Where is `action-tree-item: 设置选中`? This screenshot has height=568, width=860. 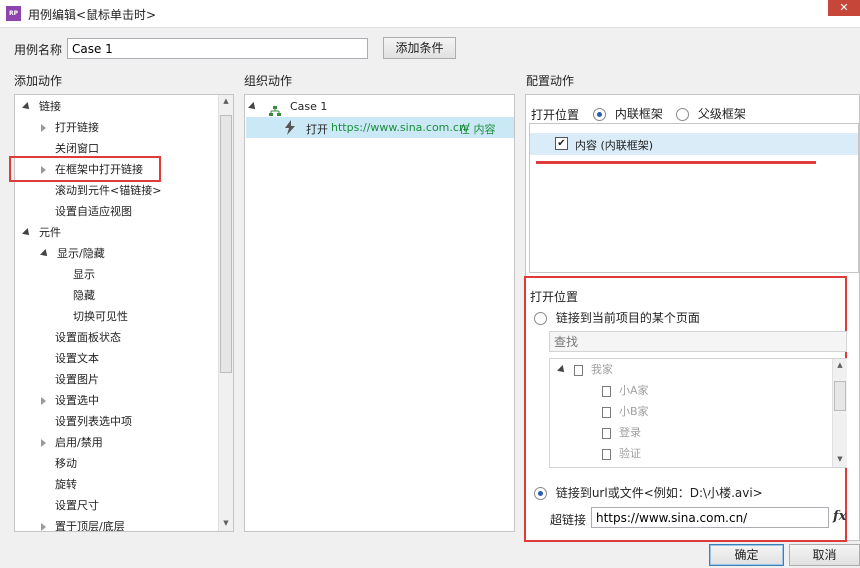 action-tree-item: 设置选中 is located at coordinates (70, 400).